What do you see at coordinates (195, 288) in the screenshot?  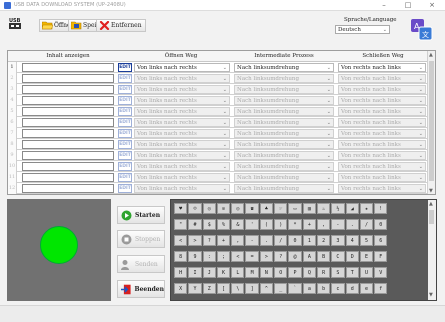 I see `keyboard-key: Y` at bounding box center [195, 288].